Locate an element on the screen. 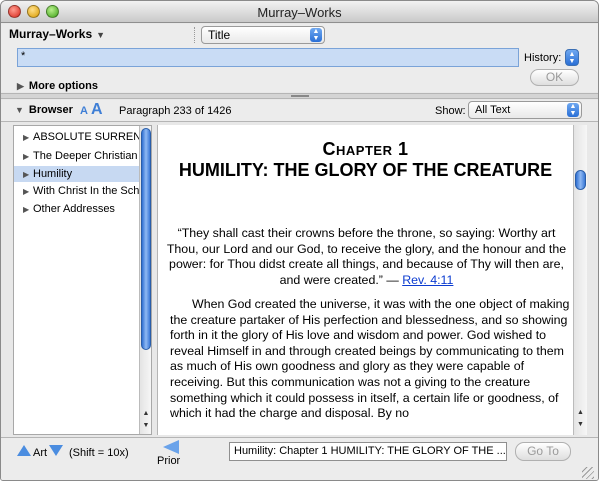 The width and height of the screenshot is (599, 481). browser-toggle: ▼ Browser is located at coordinates (44, 110).